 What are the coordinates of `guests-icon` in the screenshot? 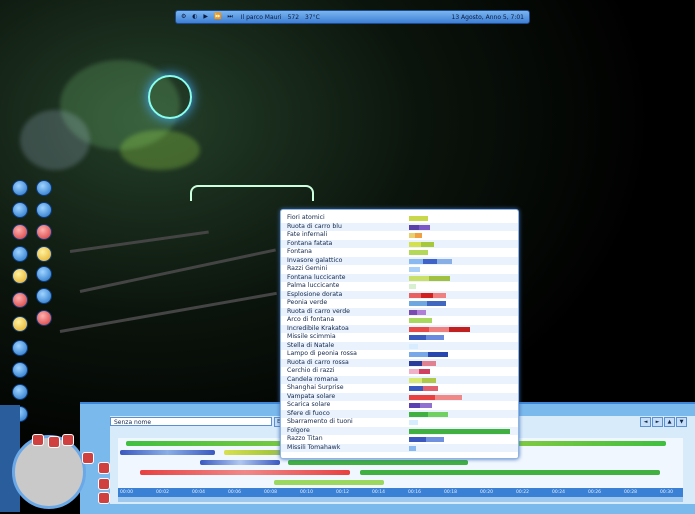 It's located at (20, 300).